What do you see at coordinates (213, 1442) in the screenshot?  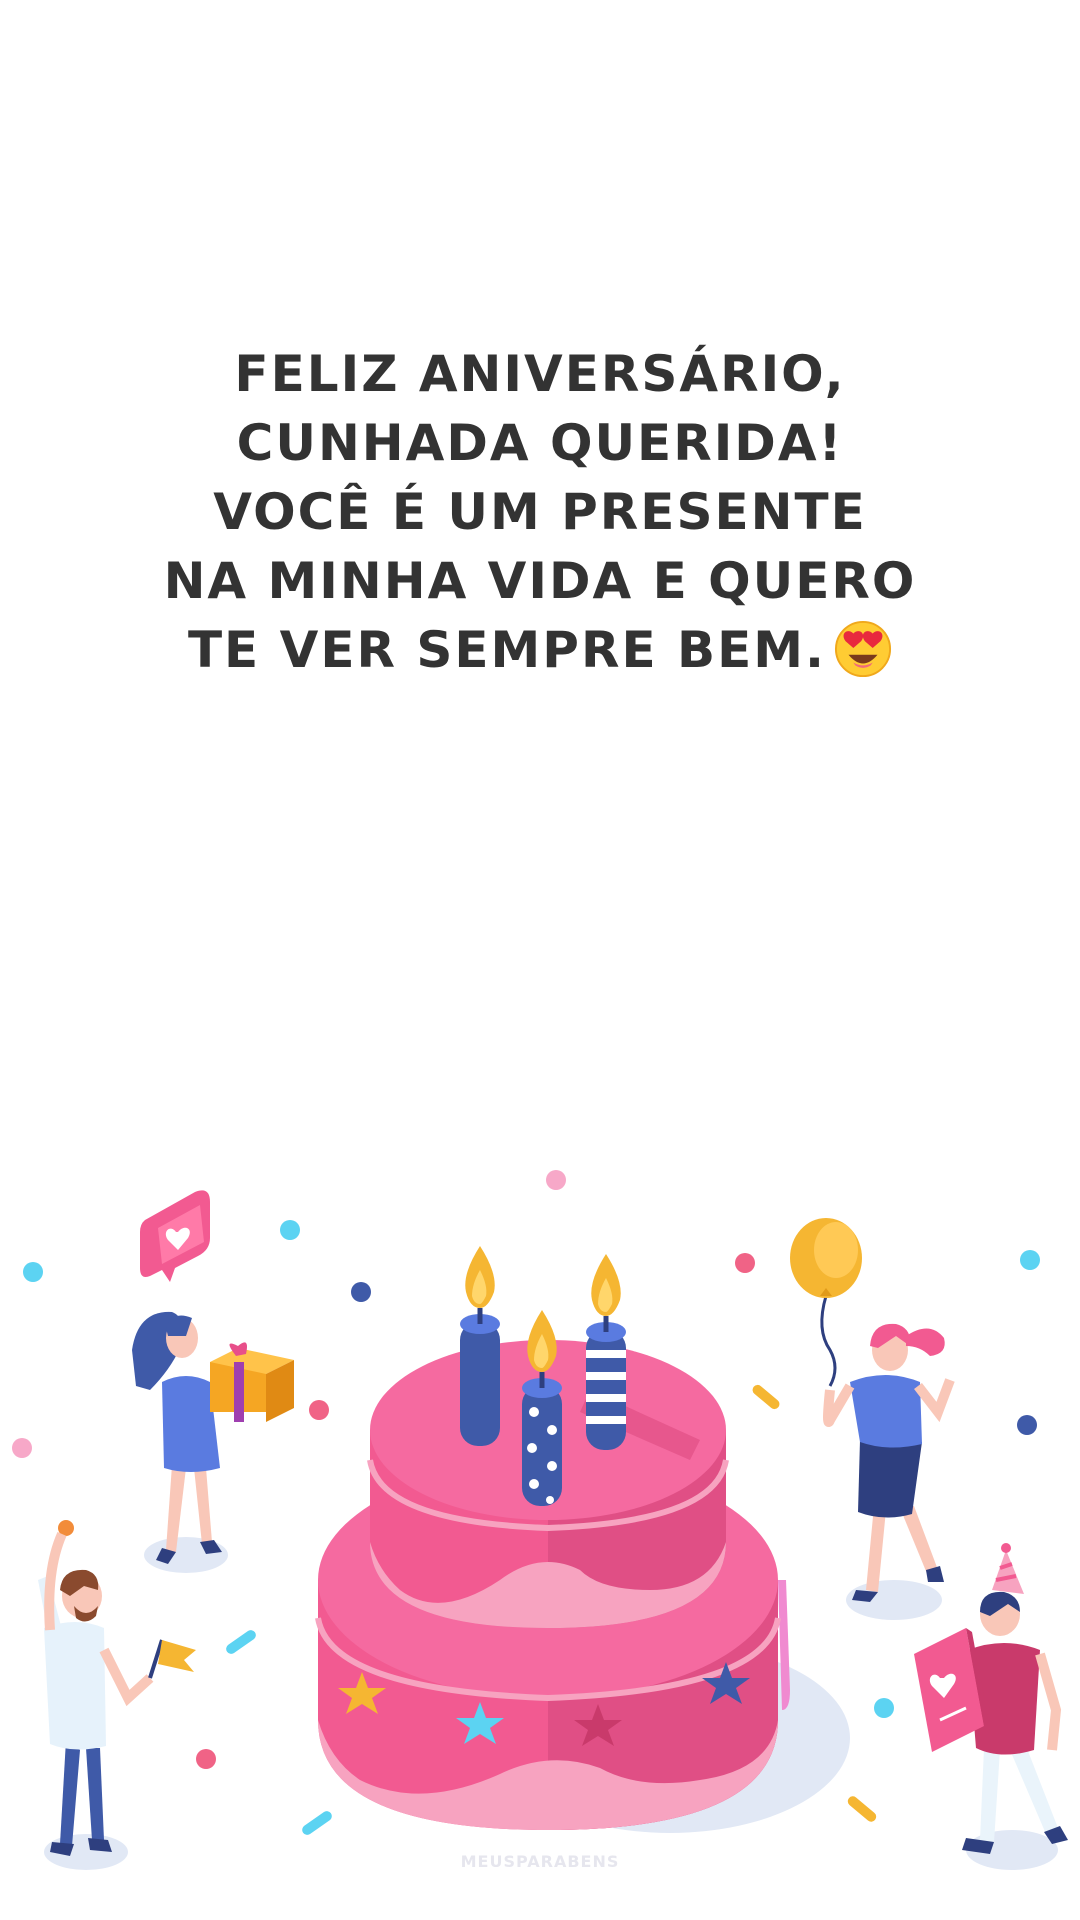 I see `woman-with-gift` at bounding box center [213, 1442].